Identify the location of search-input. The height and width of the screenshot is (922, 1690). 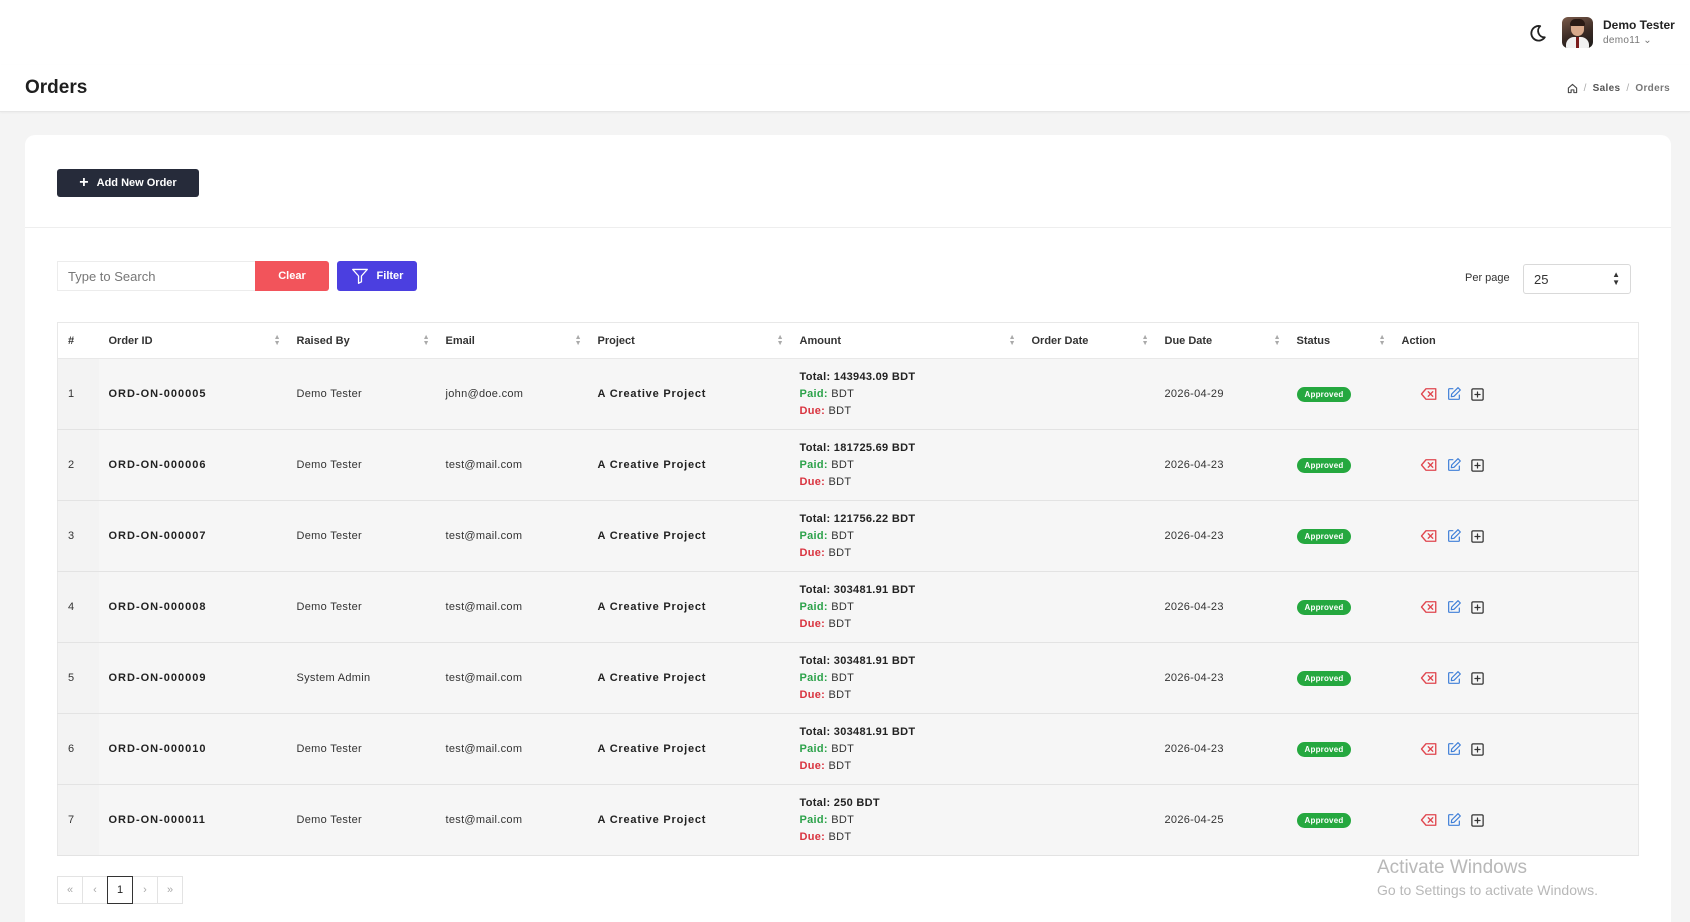
(156, 276).